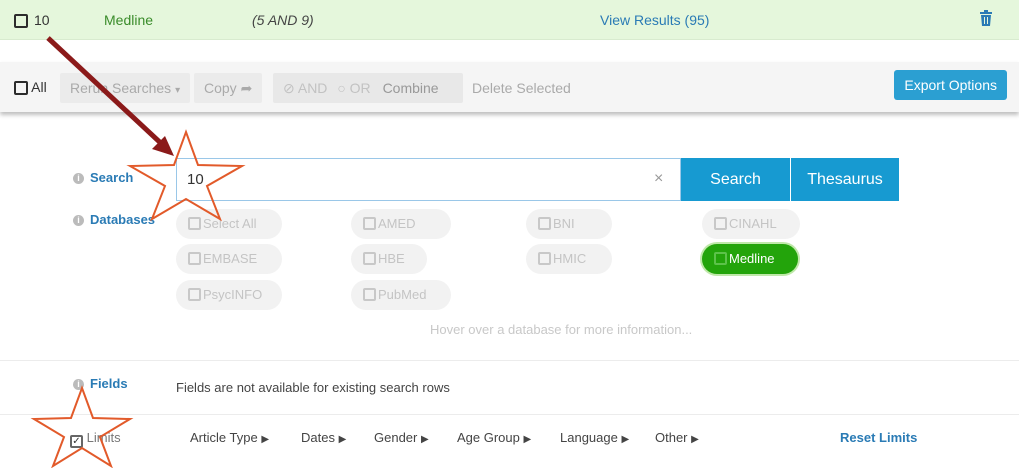 The image size is (1019, 468). I want to click on db-embase: EMBASE, so click(229, 259).